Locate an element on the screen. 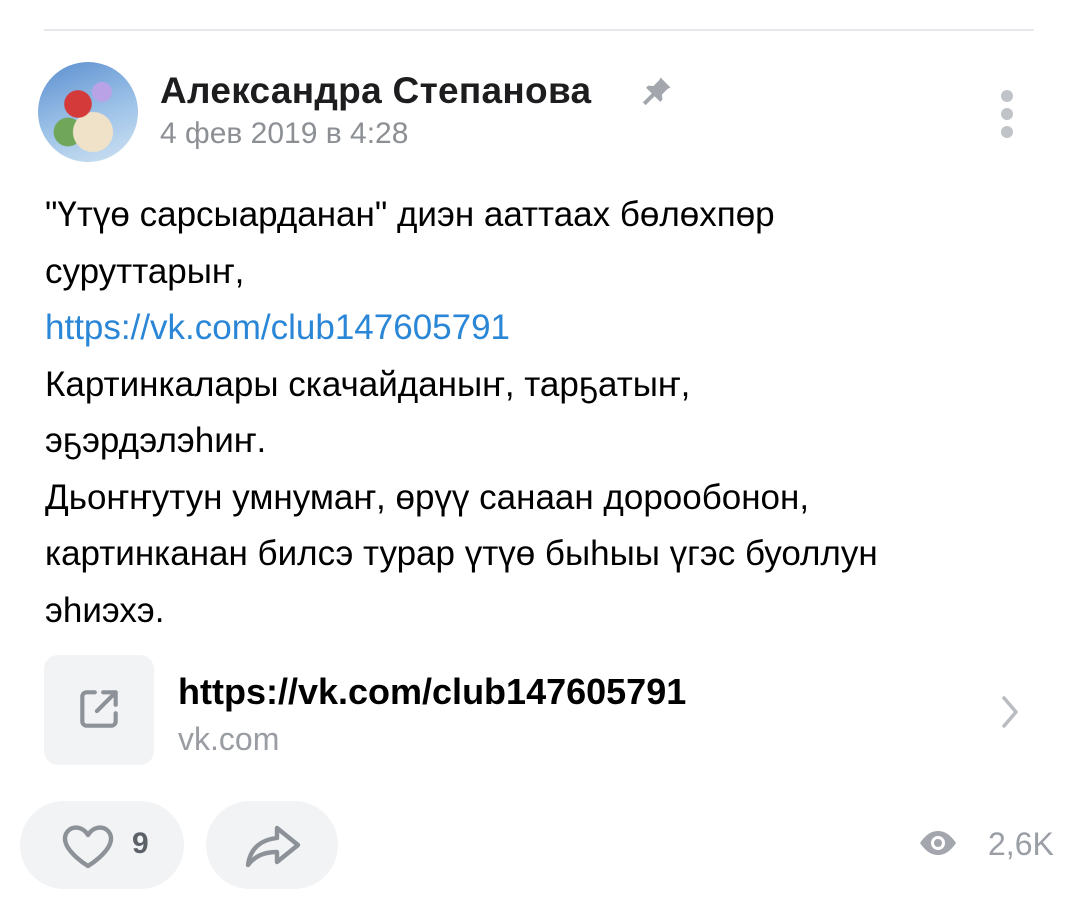  avatar is located at coordinates (88, 112).